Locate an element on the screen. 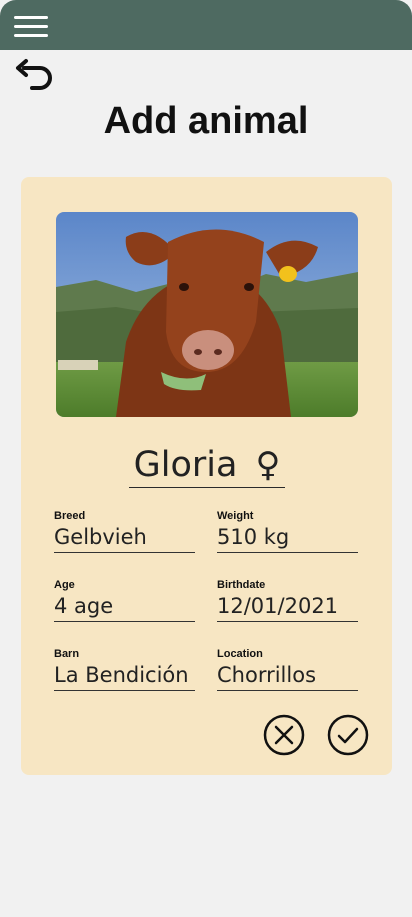  breed-field: Breed Gelbvieh is located at coordinates (124, 531).